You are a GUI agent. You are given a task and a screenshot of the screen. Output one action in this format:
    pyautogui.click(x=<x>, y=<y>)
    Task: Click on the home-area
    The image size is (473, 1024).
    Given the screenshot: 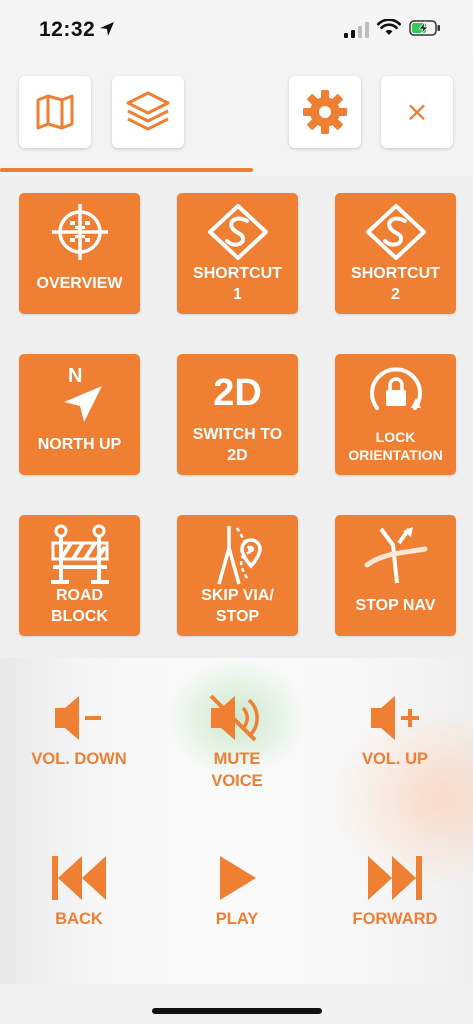 What is the action you would take?
    pyautogui.click(x=236, y=1004)
    